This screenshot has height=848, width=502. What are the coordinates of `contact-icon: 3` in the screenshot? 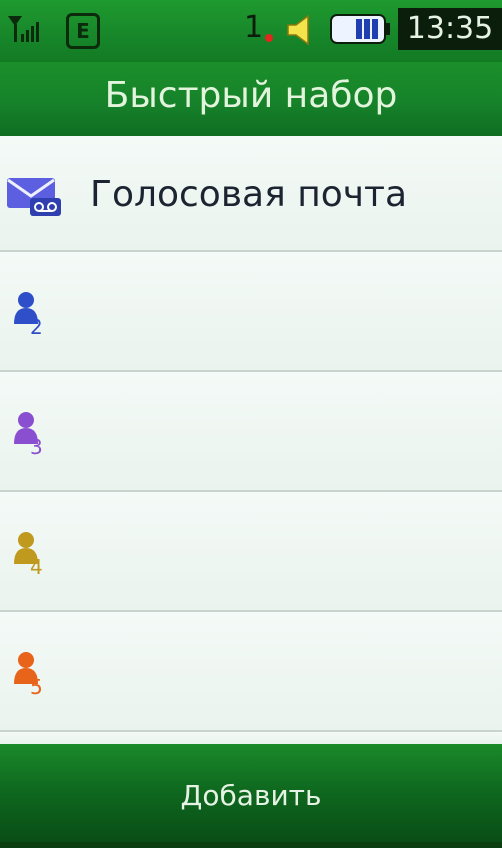 It's located at (28, 434).